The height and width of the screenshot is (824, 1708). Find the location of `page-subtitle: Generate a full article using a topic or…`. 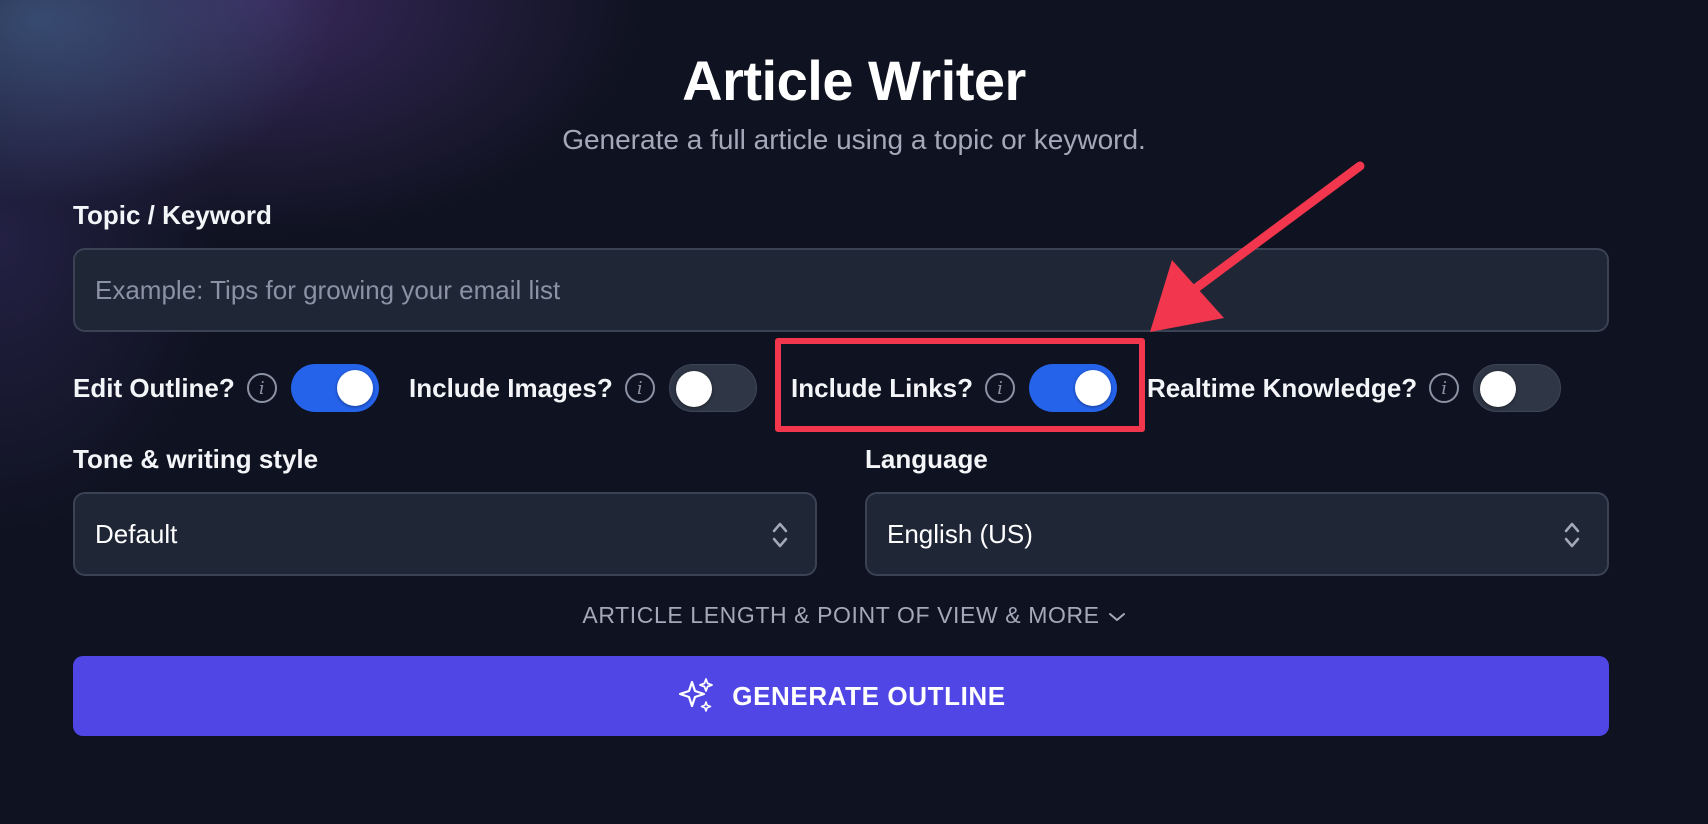

page-subtitle: Generate a full article using a topic or… is located at coordinates (854, 139).